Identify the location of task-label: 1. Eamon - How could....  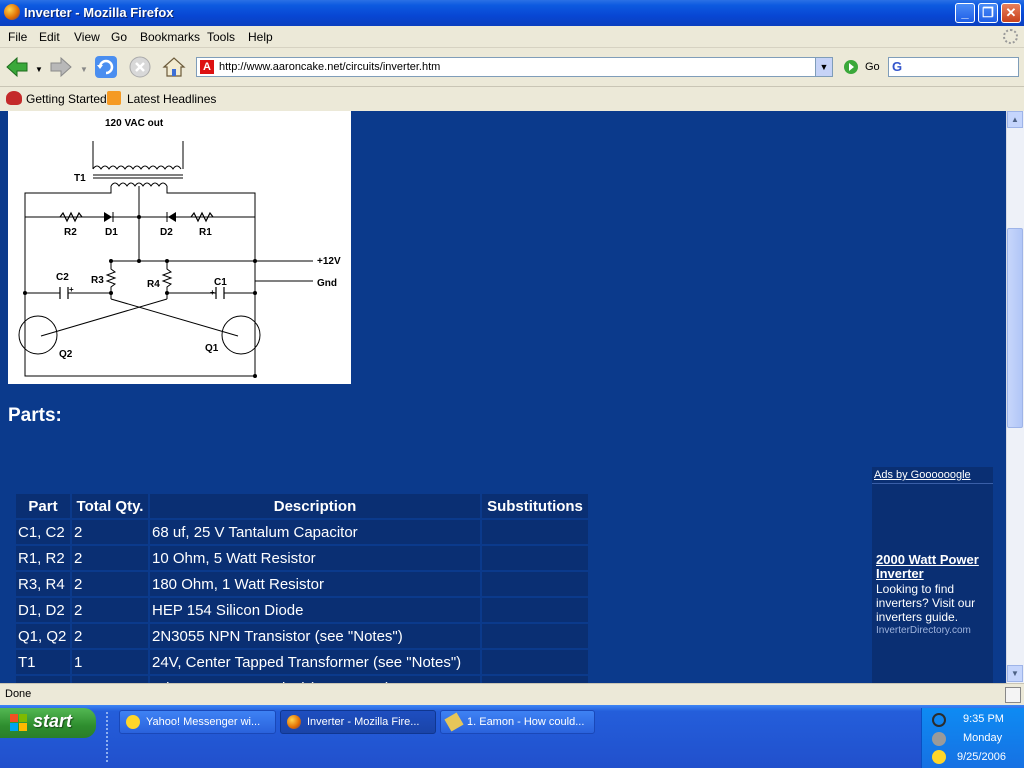
(526, 722).